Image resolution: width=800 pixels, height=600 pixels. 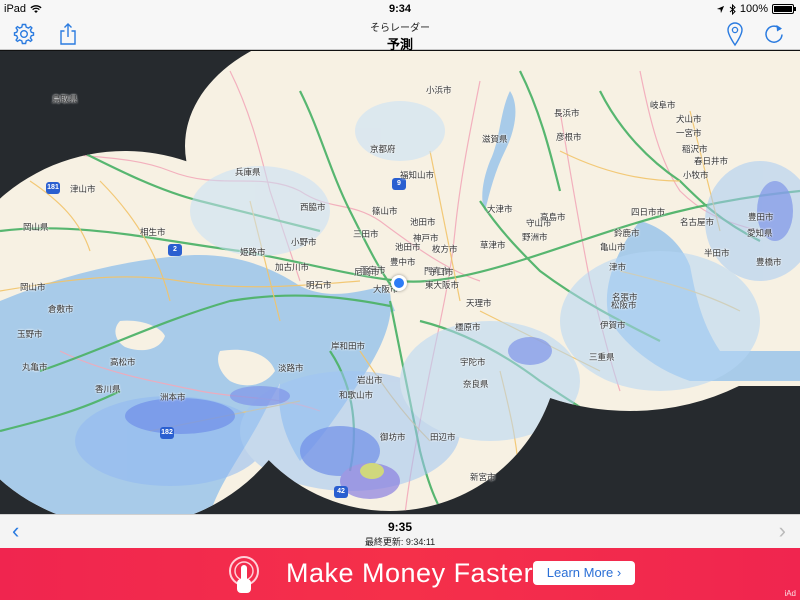 What do you see at coordinates (83, 189) in the screenshot?
I see `map-place-label: 津山市` at bounding box center [83, 189].